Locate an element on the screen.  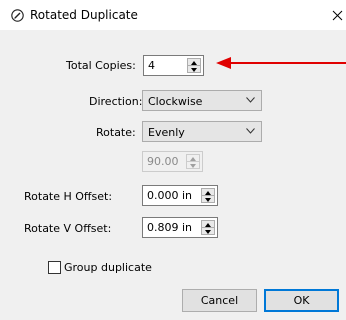
v-offset-spinner is located at coordinates (208, 227).